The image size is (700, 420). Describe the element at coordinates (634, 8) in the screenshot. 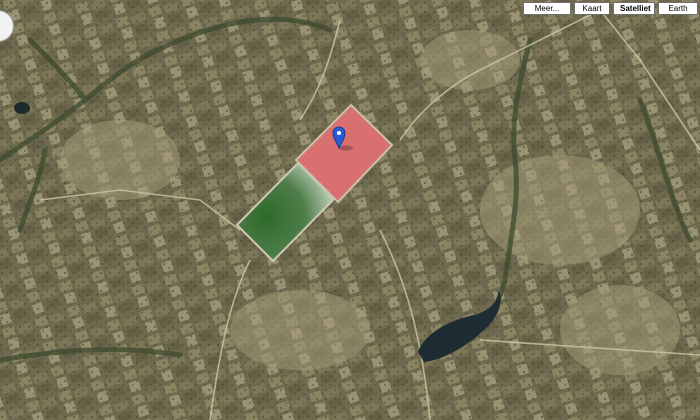

I see `satellite-view-button: Satelliet` at that location.